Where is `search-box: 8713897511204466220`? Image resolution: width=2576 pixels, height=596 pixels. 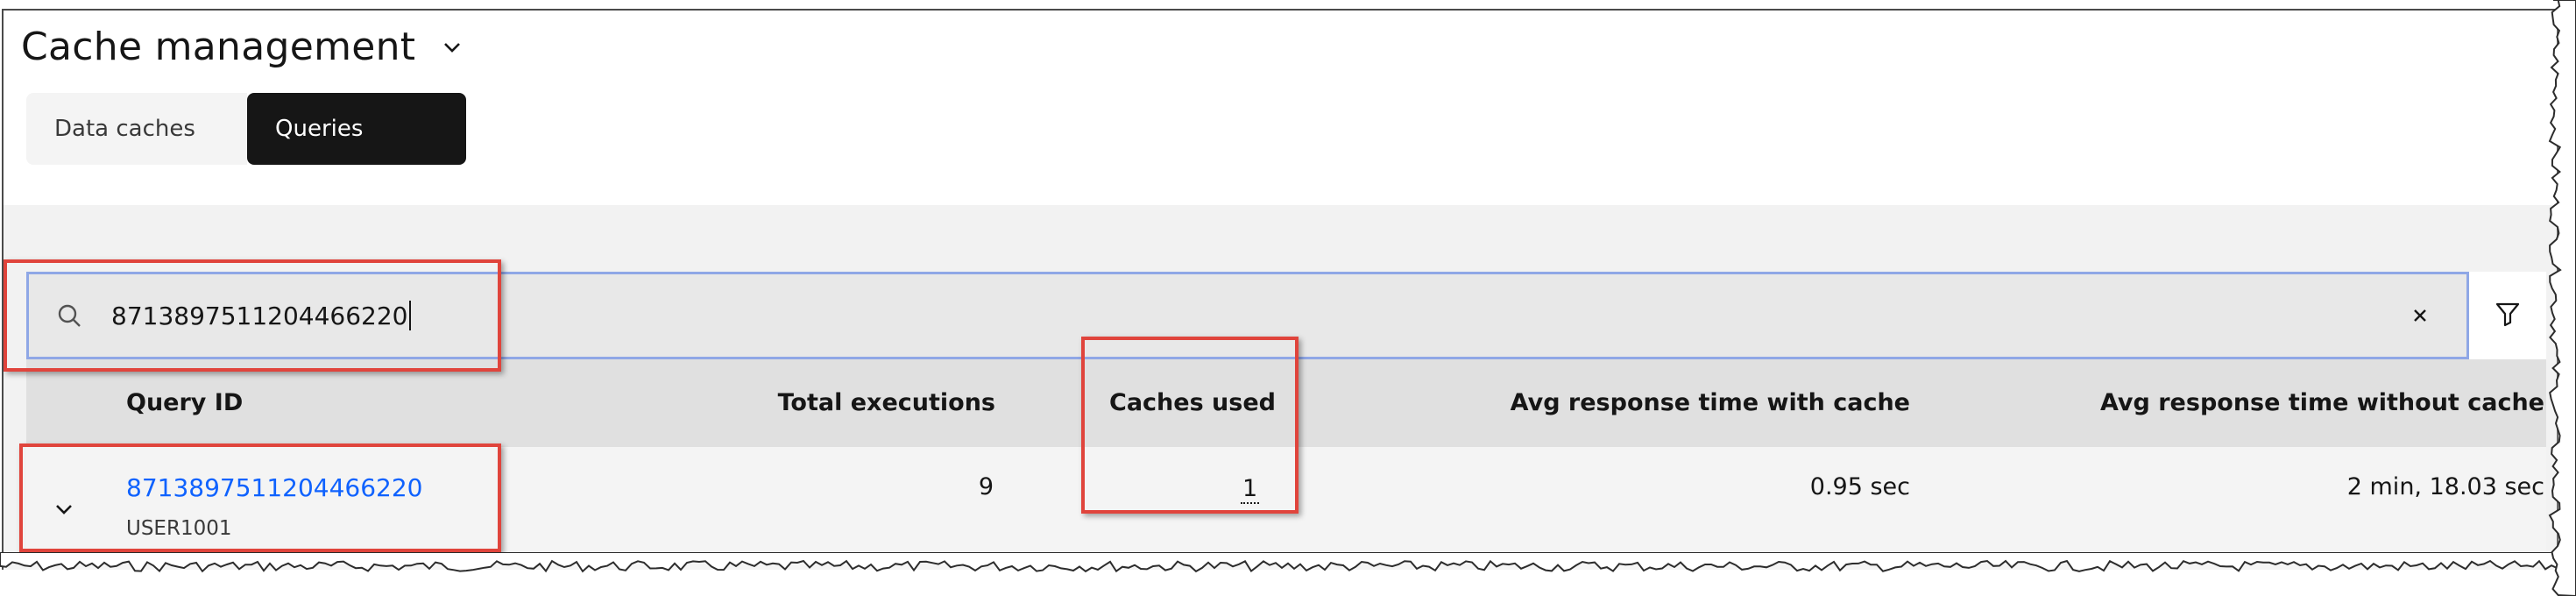
search-box: 8713897511204466220 is located at coordinates (1247, 315).